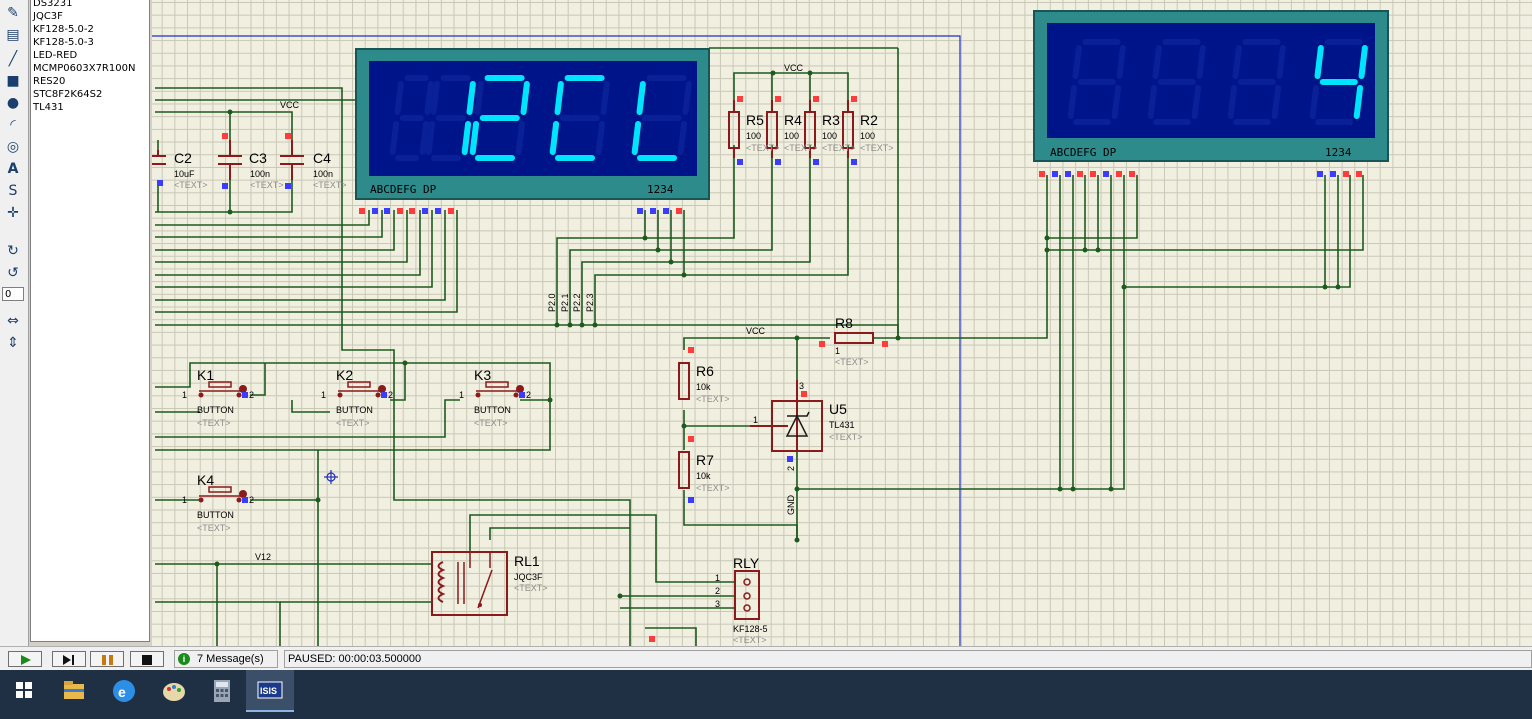  I want to click on list-item: KF128-5.0-2, so click(63, 29).